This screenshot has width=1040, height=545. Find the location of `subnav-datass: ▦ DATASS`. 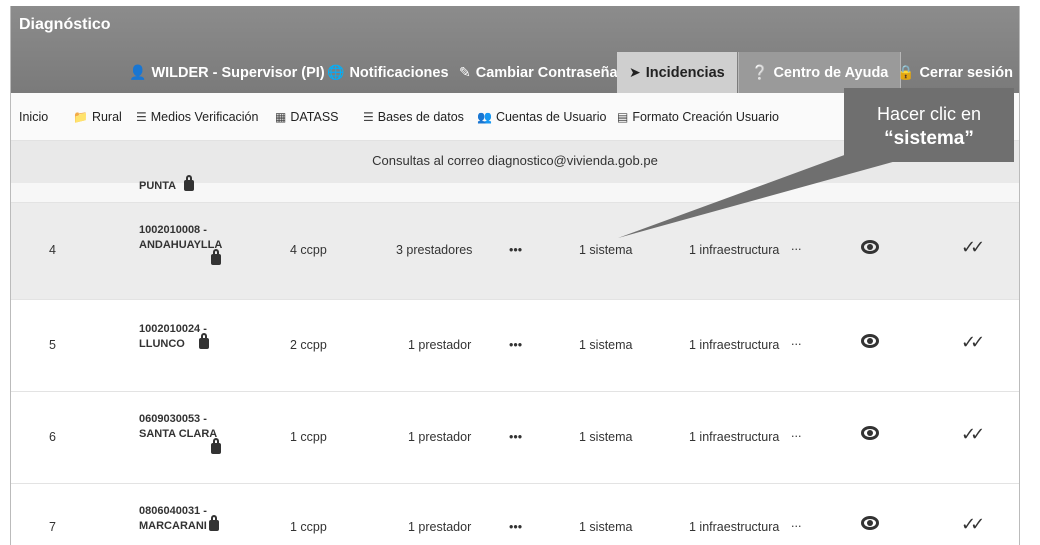

subnav-datass: ▦ DATASS is located at coordinates (307, 117).